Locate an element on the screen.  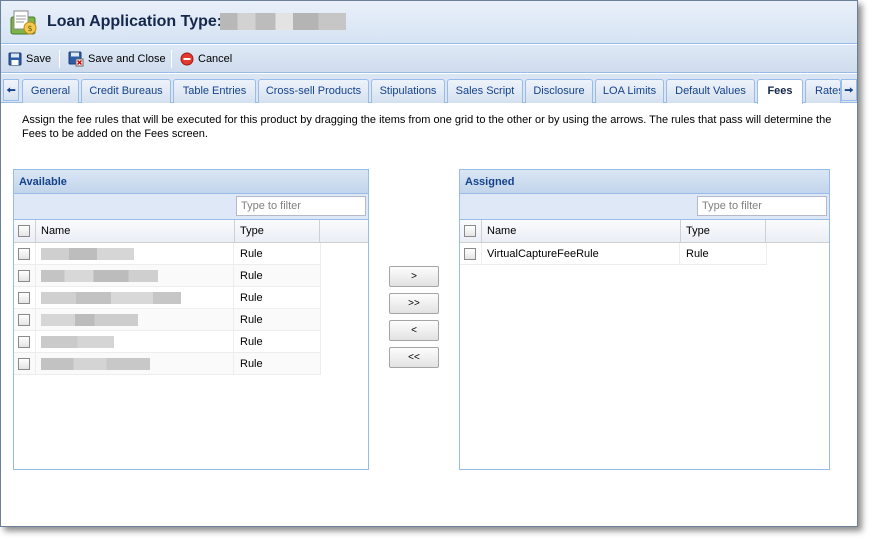
available-filter-input is located at coordinates (301, 206).